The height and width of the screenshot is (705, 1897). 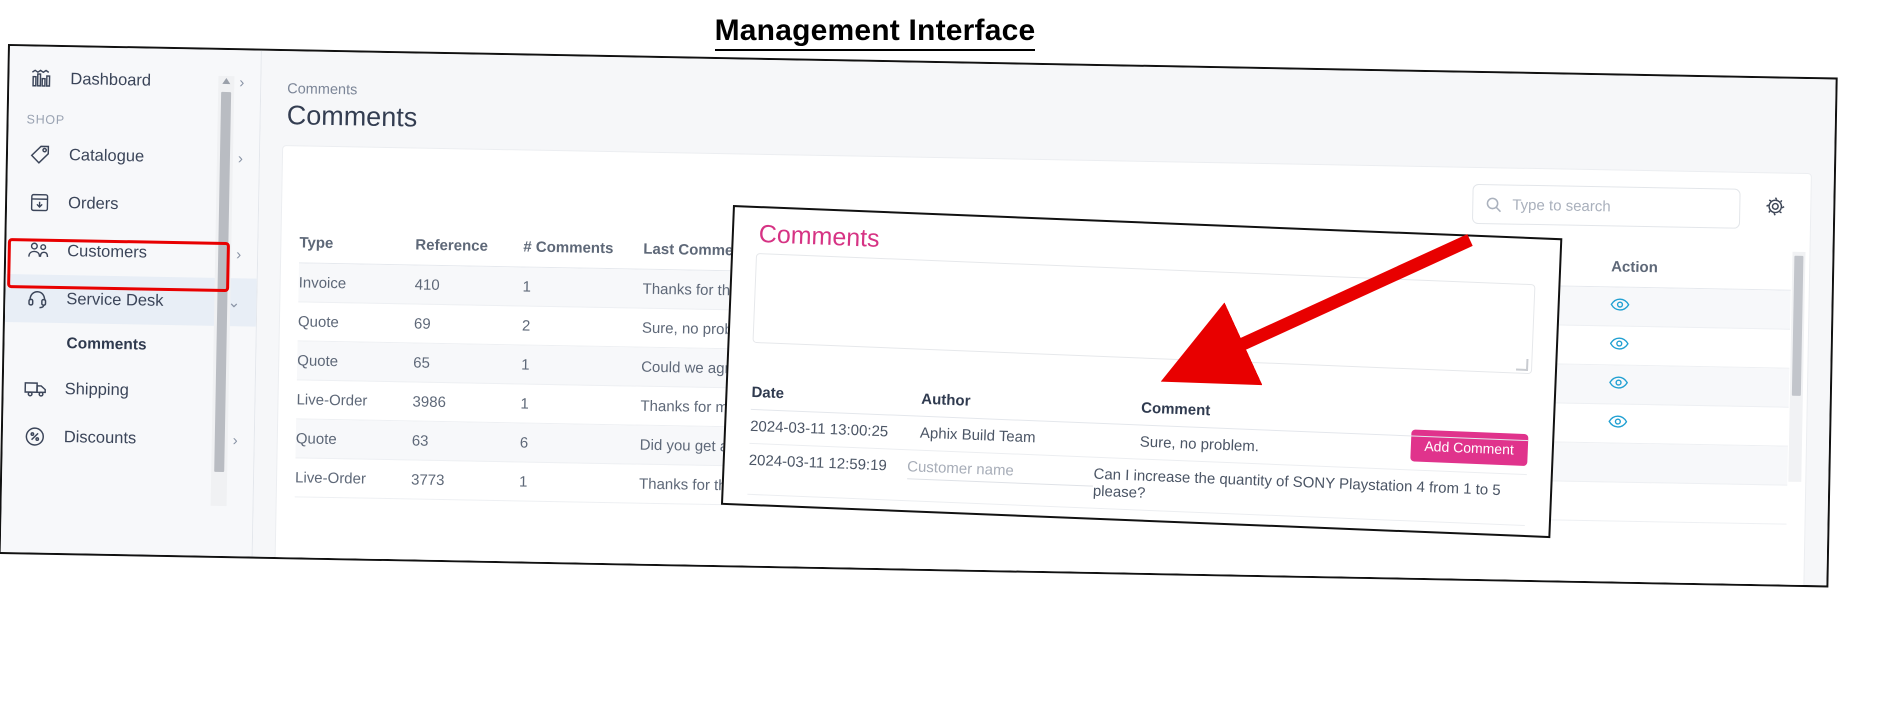 I want to click on page-title-text: Management Interface, so click(x=875, y=32).